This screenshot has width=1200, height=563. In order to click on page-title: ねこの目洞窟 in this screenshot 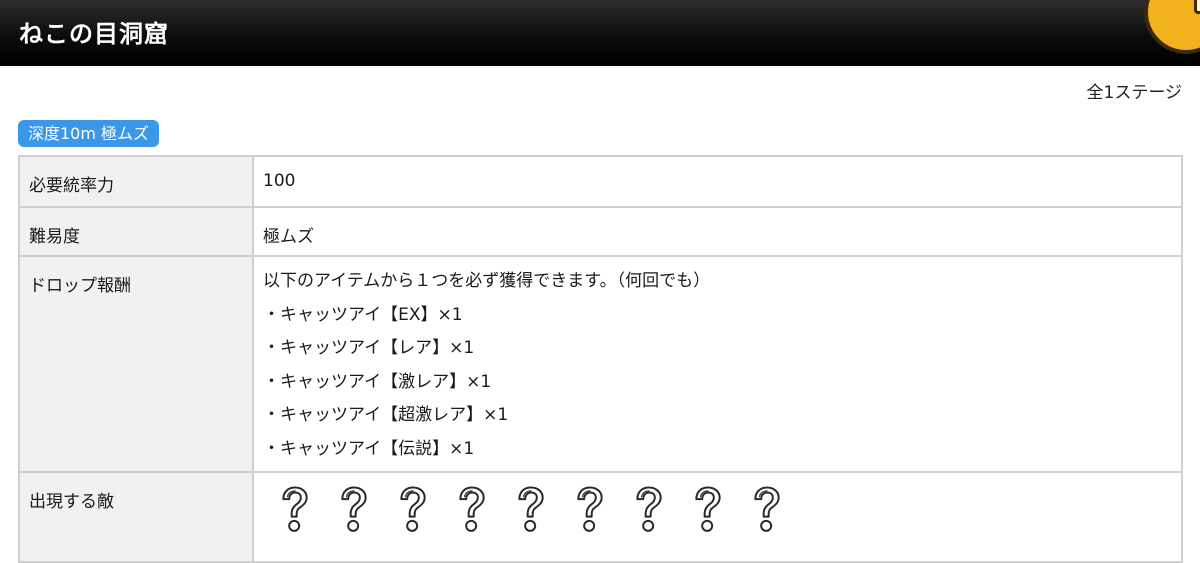, I will do `click(94, 34)`.